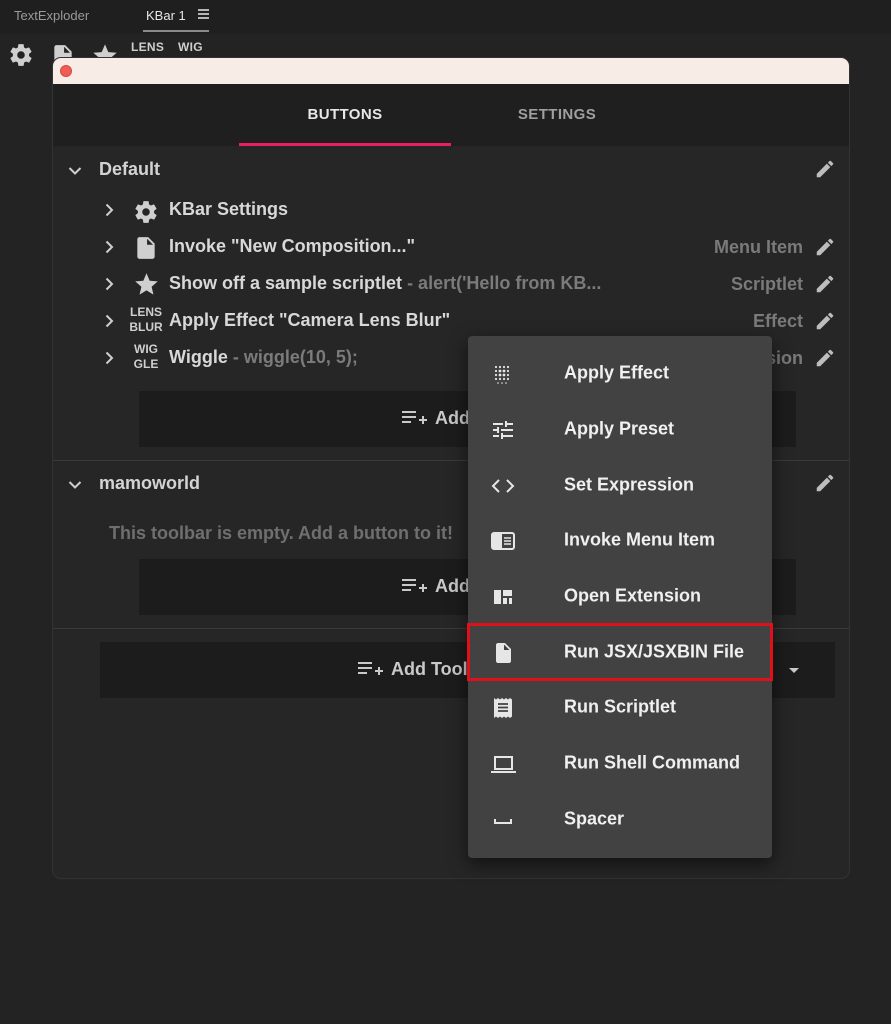 This screenshot has height=1024, width=891. I want to click on button-label: Wiggle - wiggle(10, 5);, so click(263, 357).